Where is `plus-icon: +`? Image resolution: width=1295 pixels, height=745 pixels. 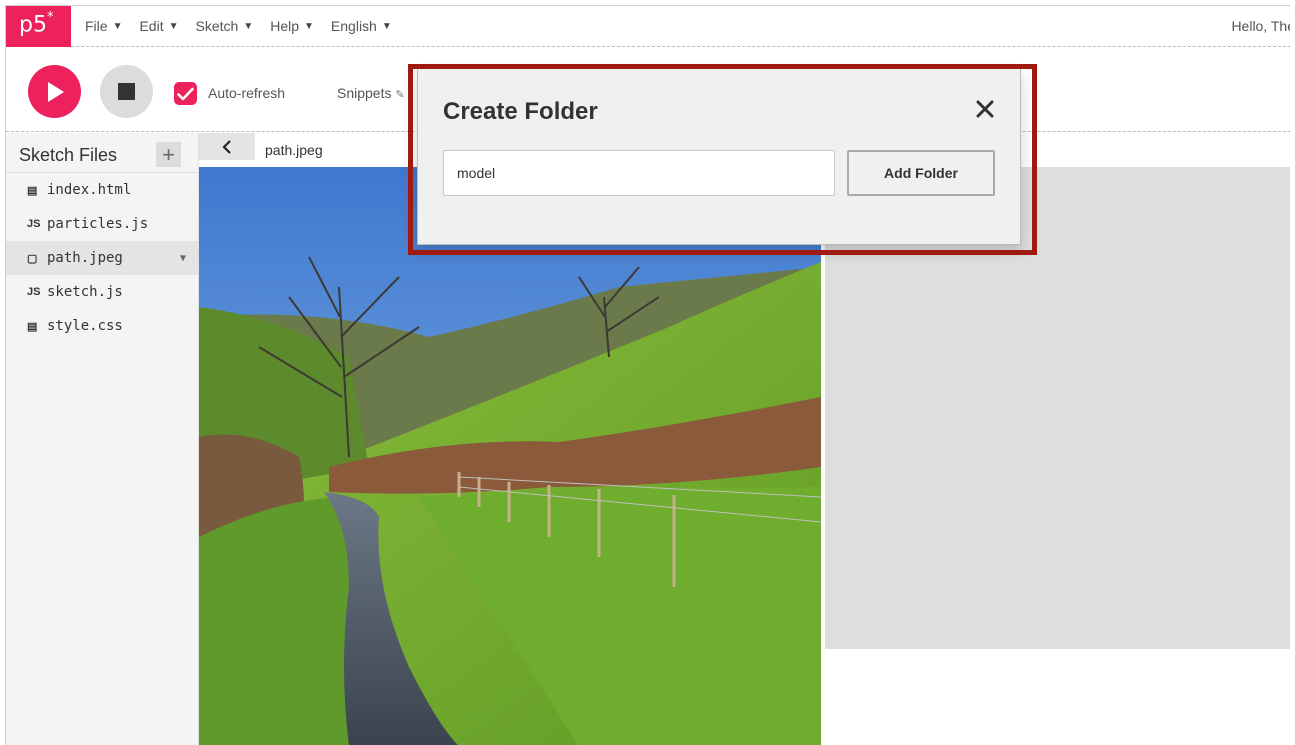
plus-icon: + is located at coordinates (168, 154).